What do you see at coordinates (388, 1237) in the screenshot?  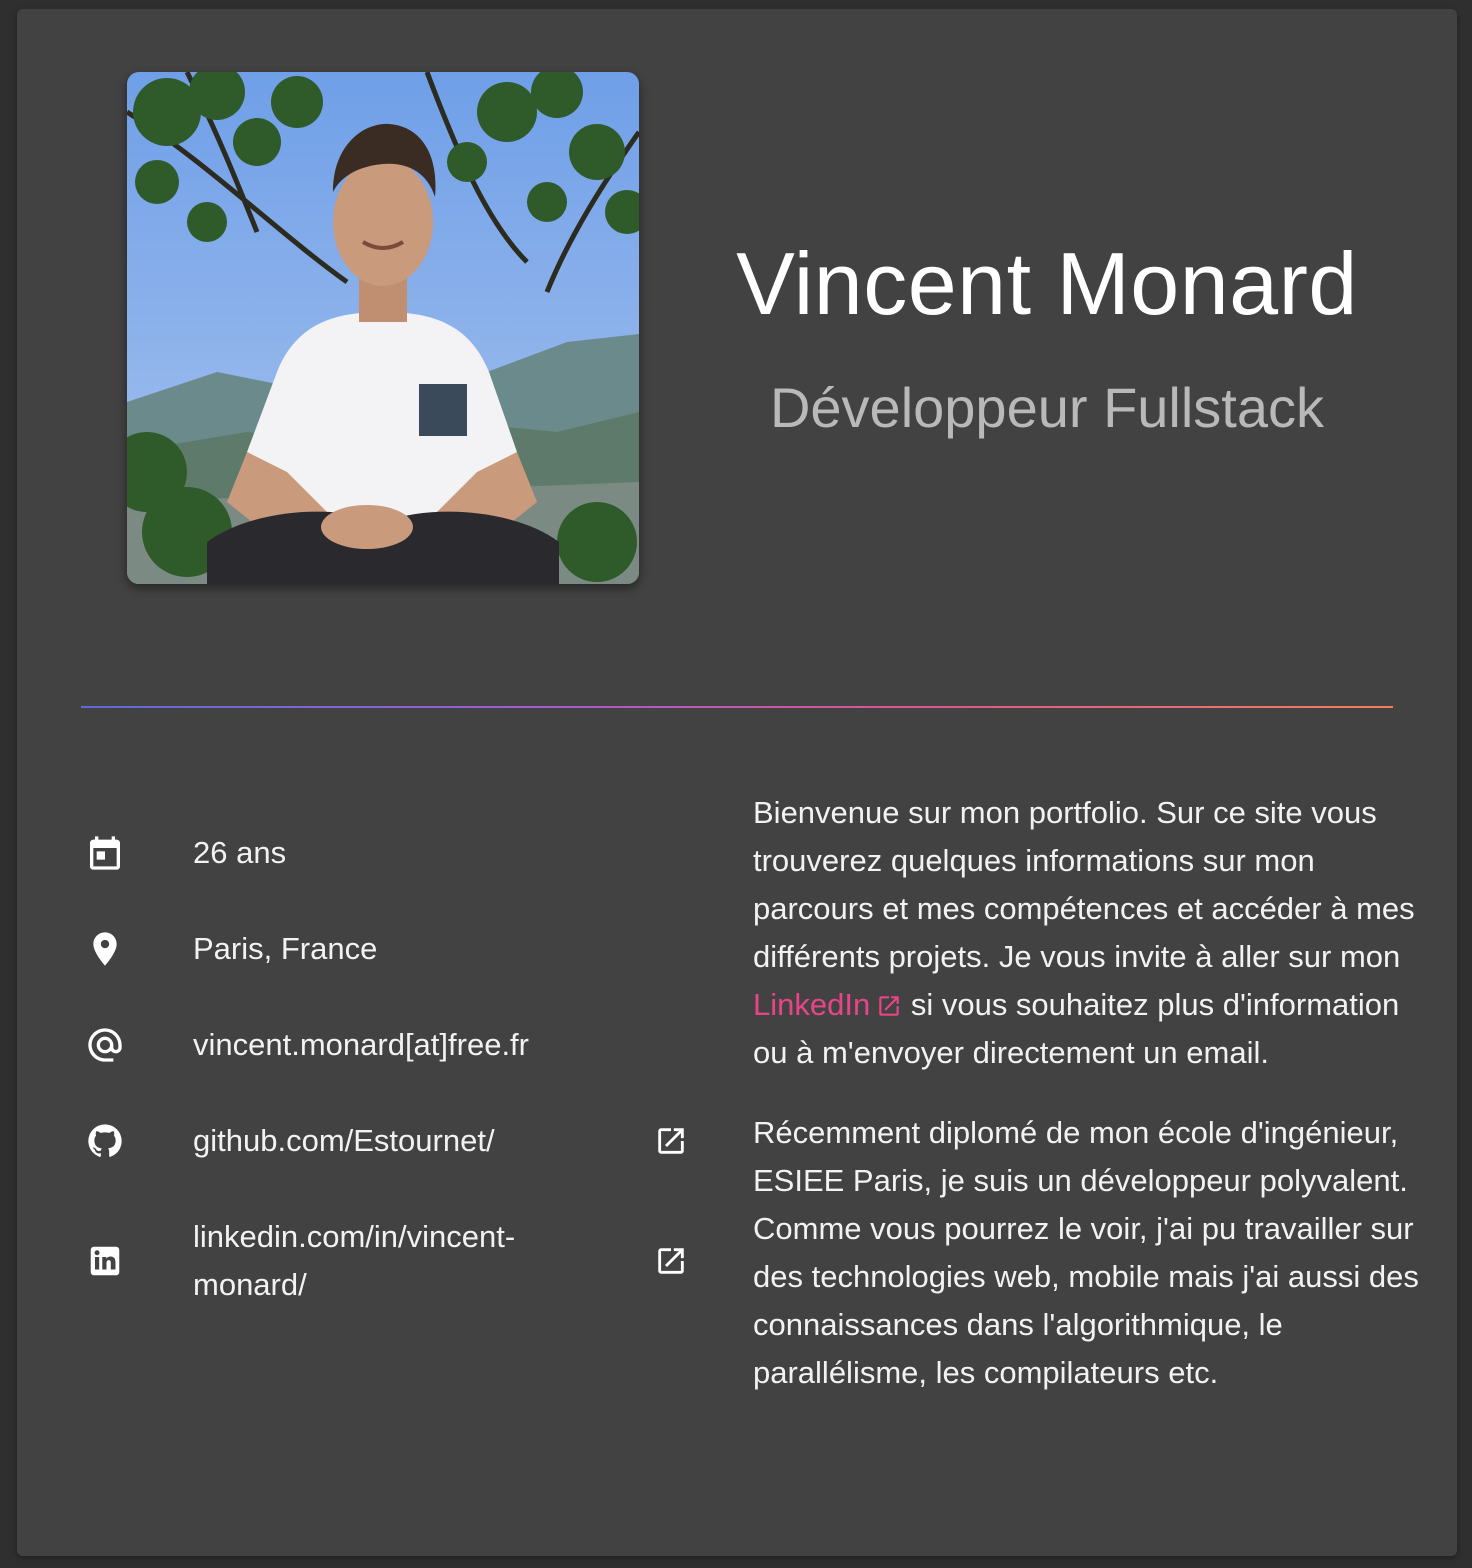 I see `linkedin-link-line1: linkedin.com/in/vincent-` at bounding box center [388, 1237].